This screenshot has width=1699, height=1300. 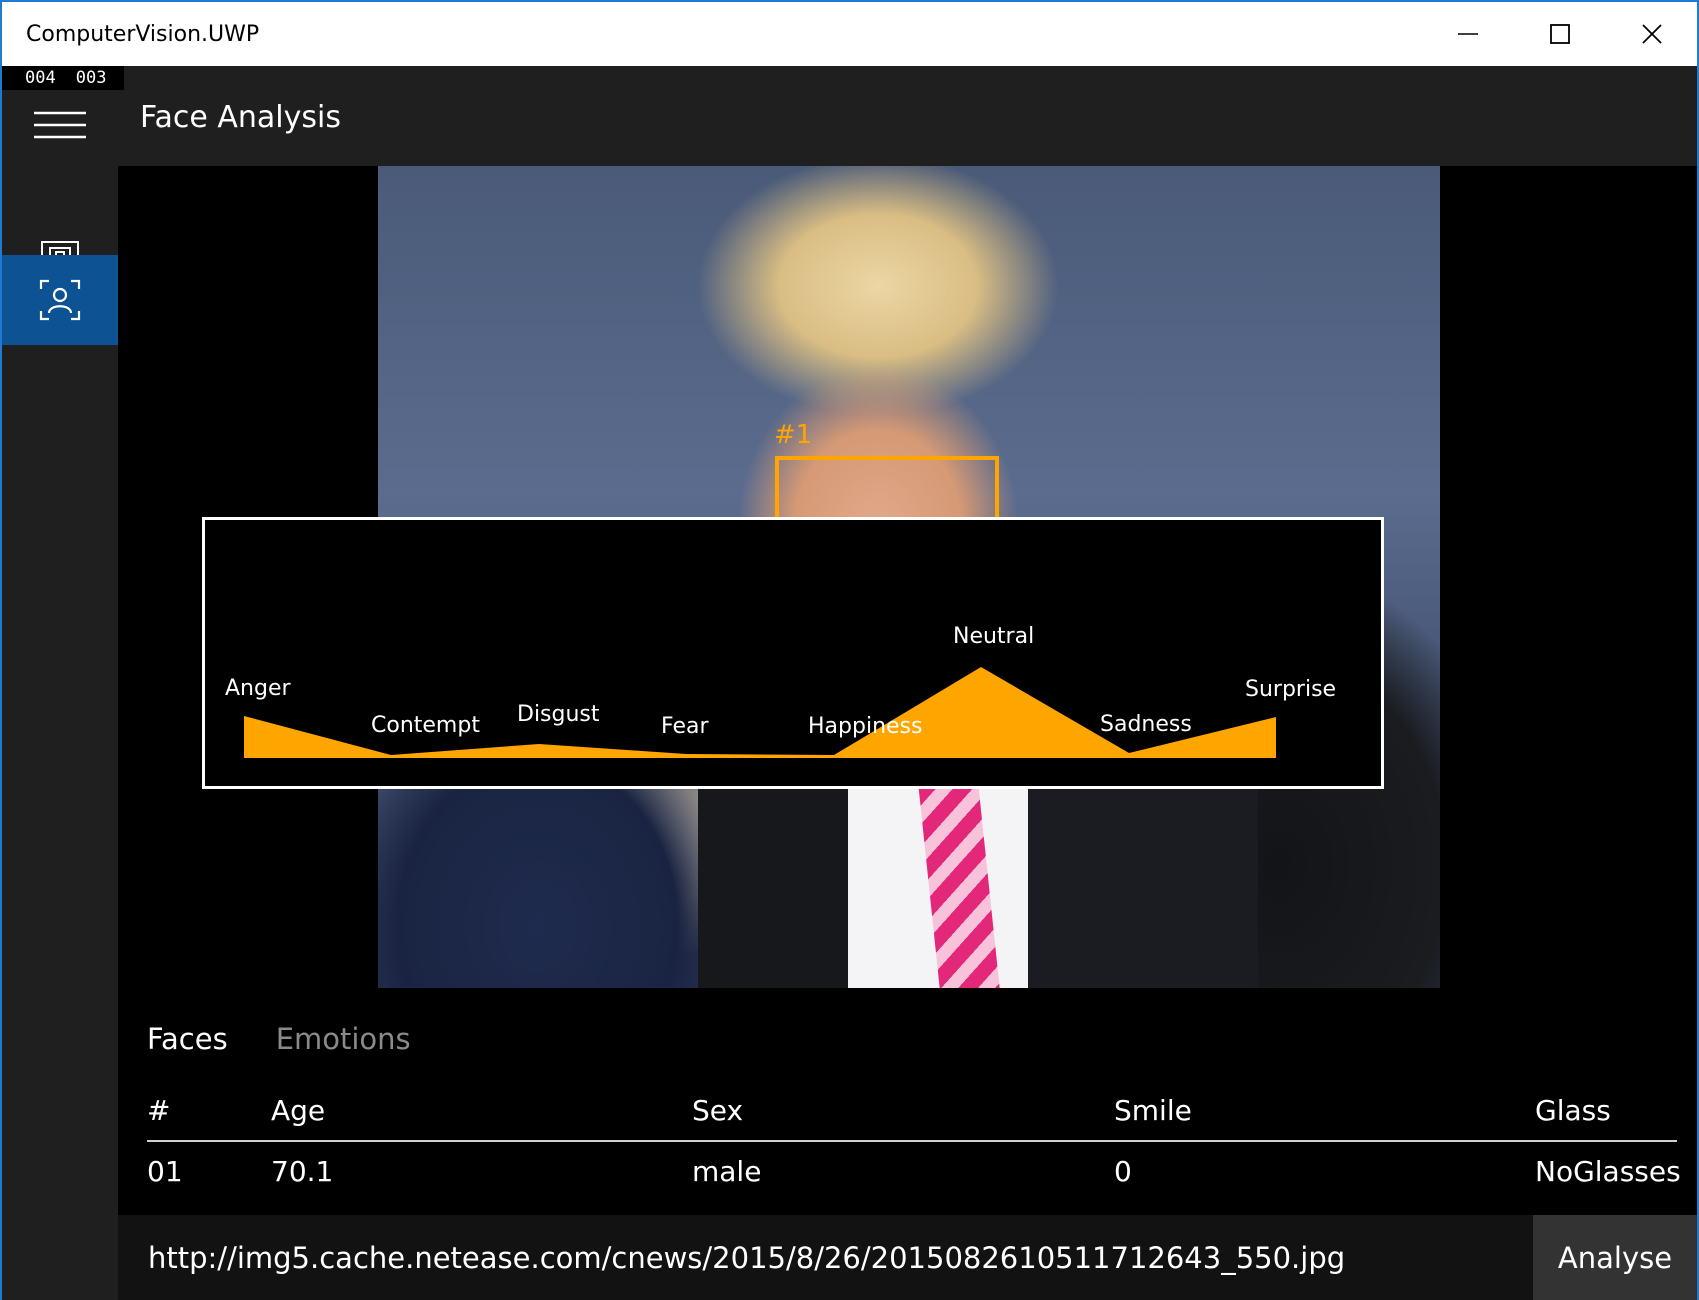 What do you see at coordinates (994, 636) in the screenshot?
I see `emotion-label-neutral: Neutral` at bounding box center [994, 636].